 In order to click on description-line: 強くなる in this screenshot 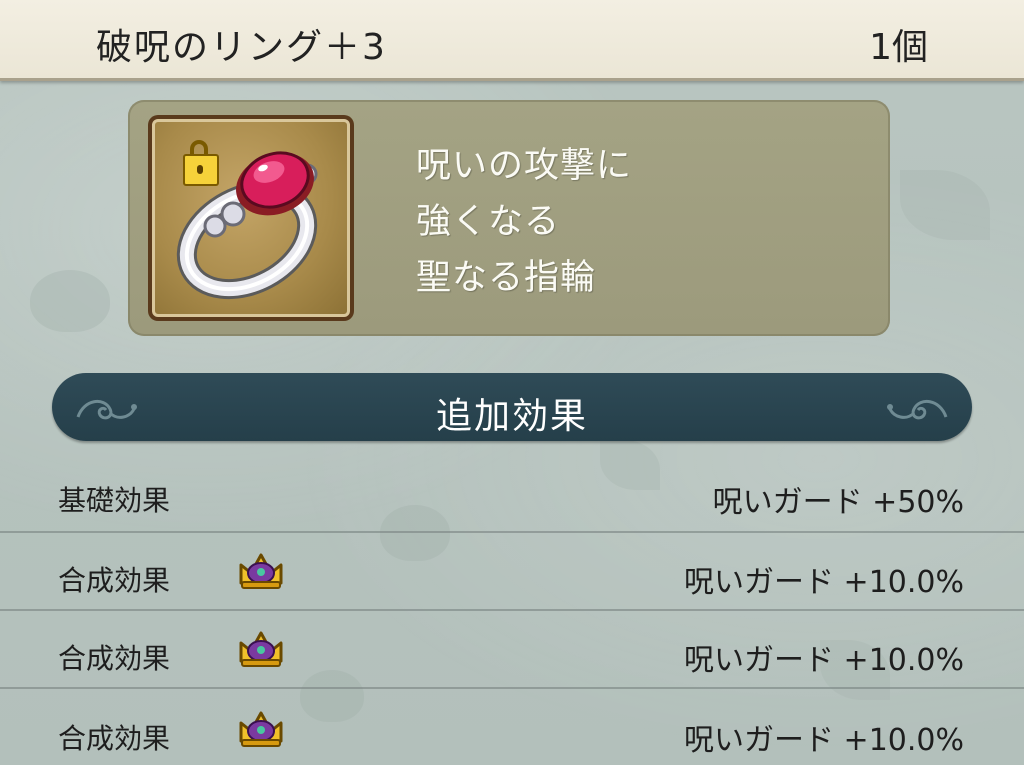, I will do `click(488, 222)`.